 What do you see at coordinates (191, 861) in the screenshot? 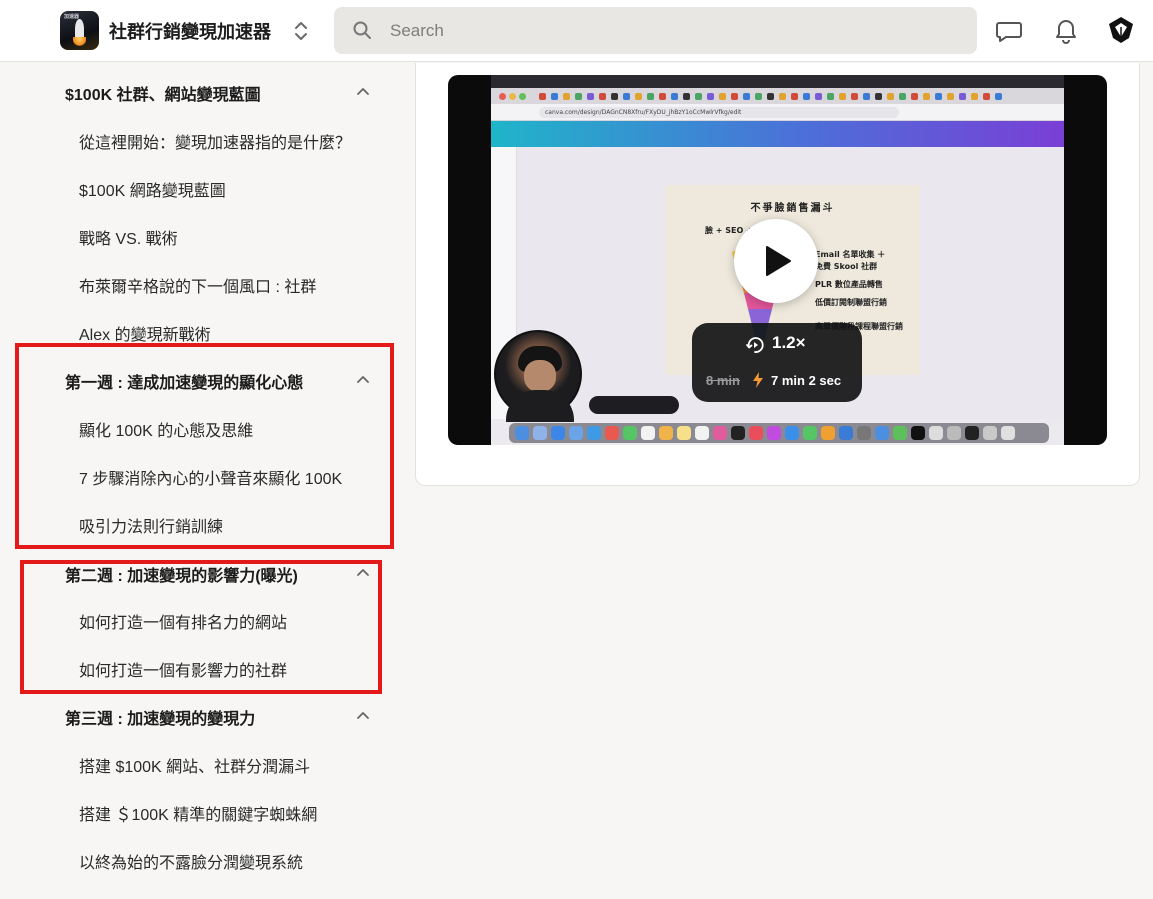
I see `lesson-item: 以終為始的不露臉分潤變現系統` at bounding box center [191, 861].